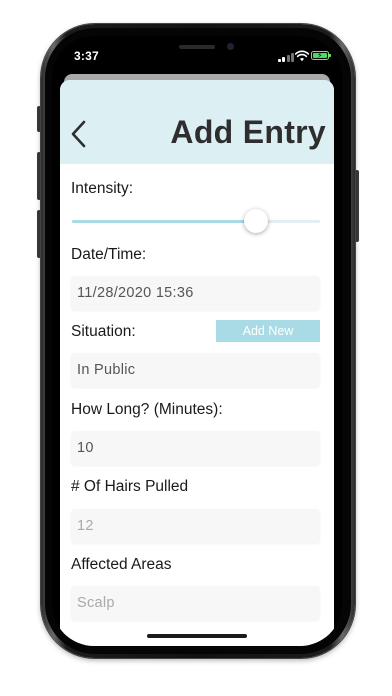 The width and height of the screenshot is (392, 696). Describe the element at coordinates (197, 636) in the screenshot. I see `home-indicator` at that location.